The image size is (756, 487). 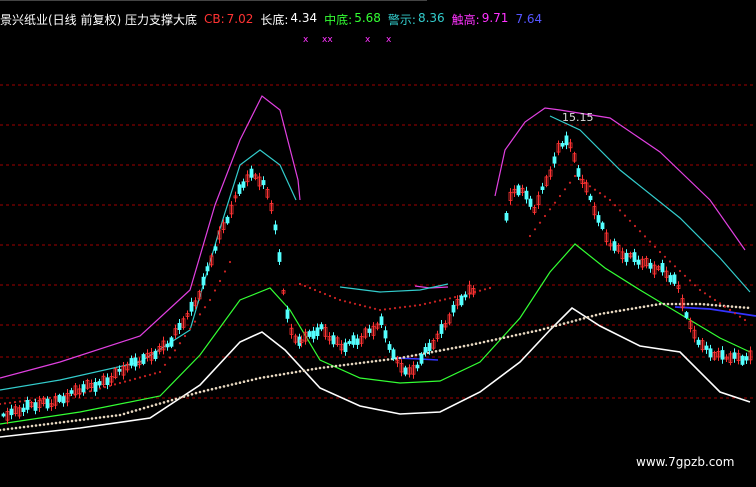 What do you see at coordinates (352, 19) in the screenshot?
I see `legend-mid-bottom: 中底: 5.68` at bounding box center [352, 19].